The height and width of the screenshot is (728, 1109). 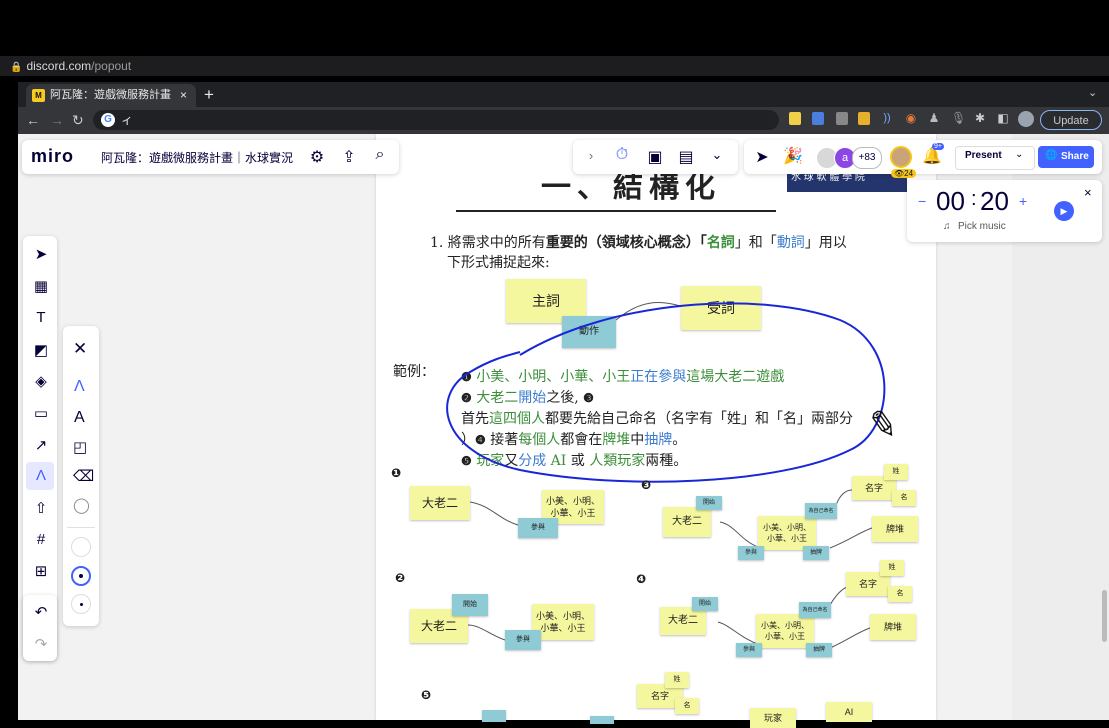 What do you see at coordinates (686, 157) in the screenshot?
I see `notes-icon: ▤` at bounding box center [686, 157].